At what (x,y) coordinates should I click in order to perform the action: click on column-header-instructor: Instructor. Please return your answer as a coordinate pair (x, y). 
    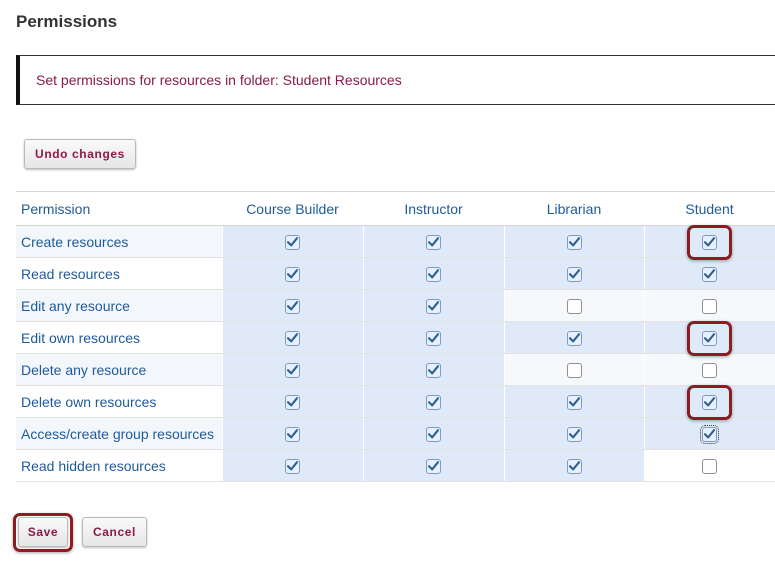
    Looking at the image, I should click on (433, 208).